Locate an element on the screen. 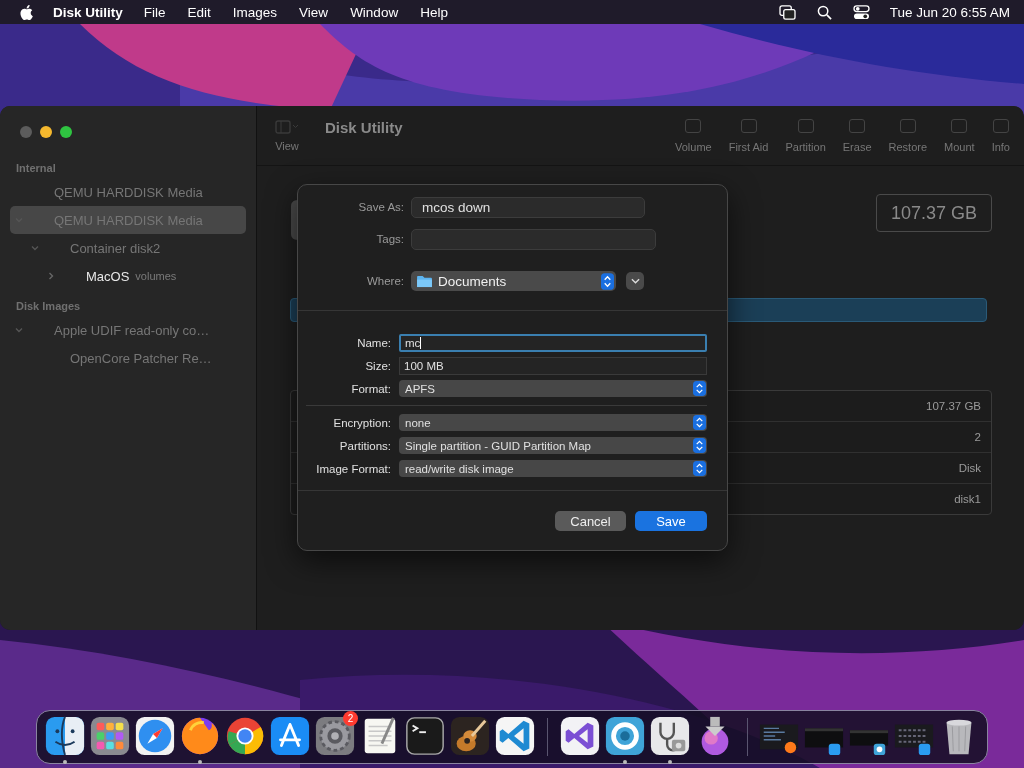 This screenshot has height=768, width=1024. stethoscope-icon is located at coordinates (669, 736).